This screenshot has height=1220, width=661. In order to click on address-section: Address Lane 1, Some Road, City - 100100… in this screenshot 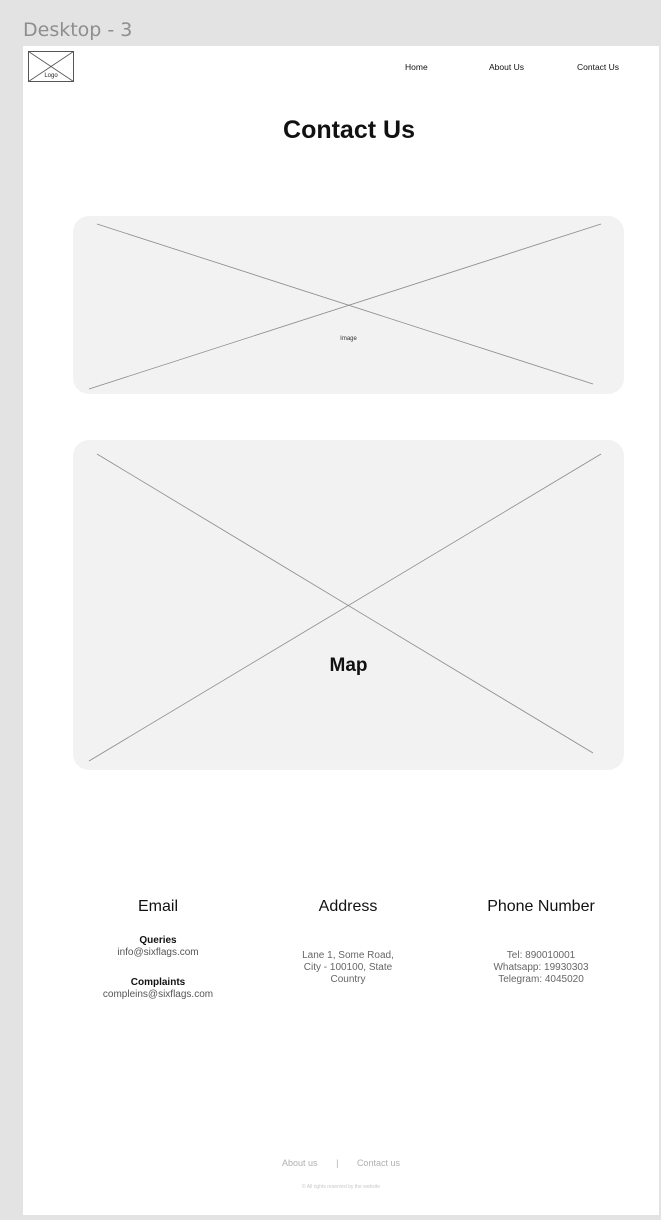, I will do `click(348, 942)`.